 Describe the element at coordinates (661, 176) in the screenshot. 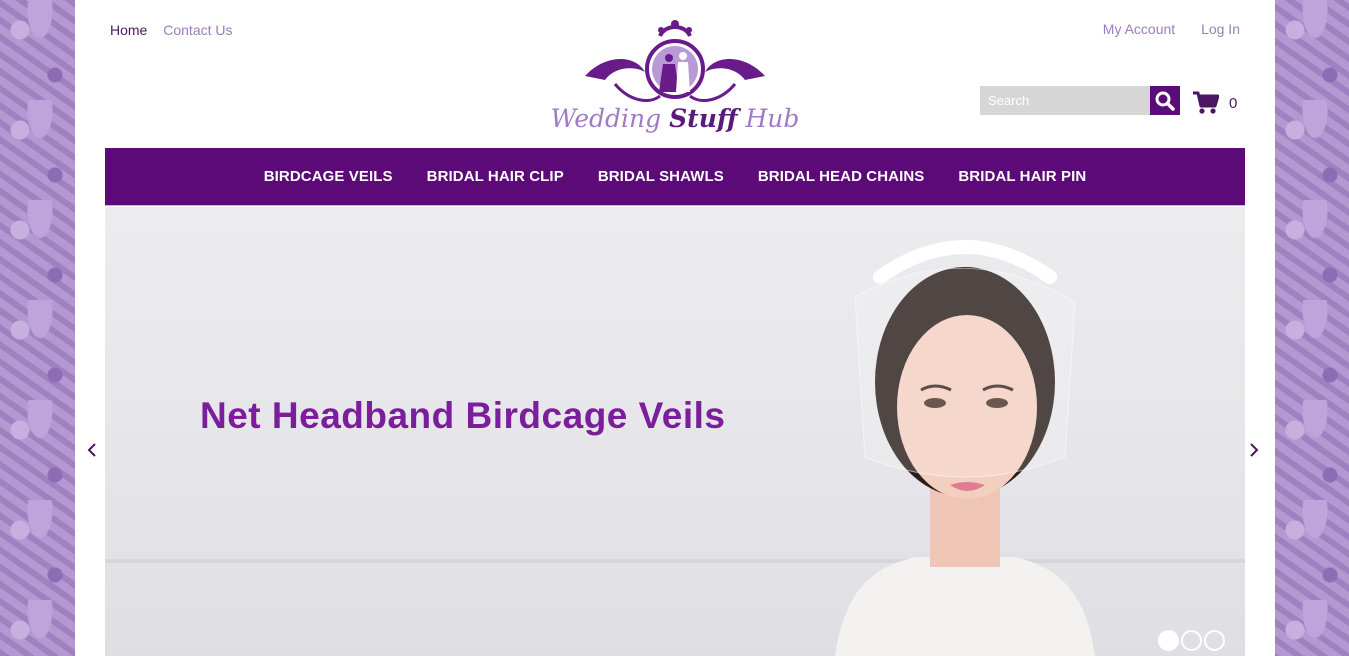

I see `nav-item-bridal-shawls: BRIDAL SHAWLS` at that location.